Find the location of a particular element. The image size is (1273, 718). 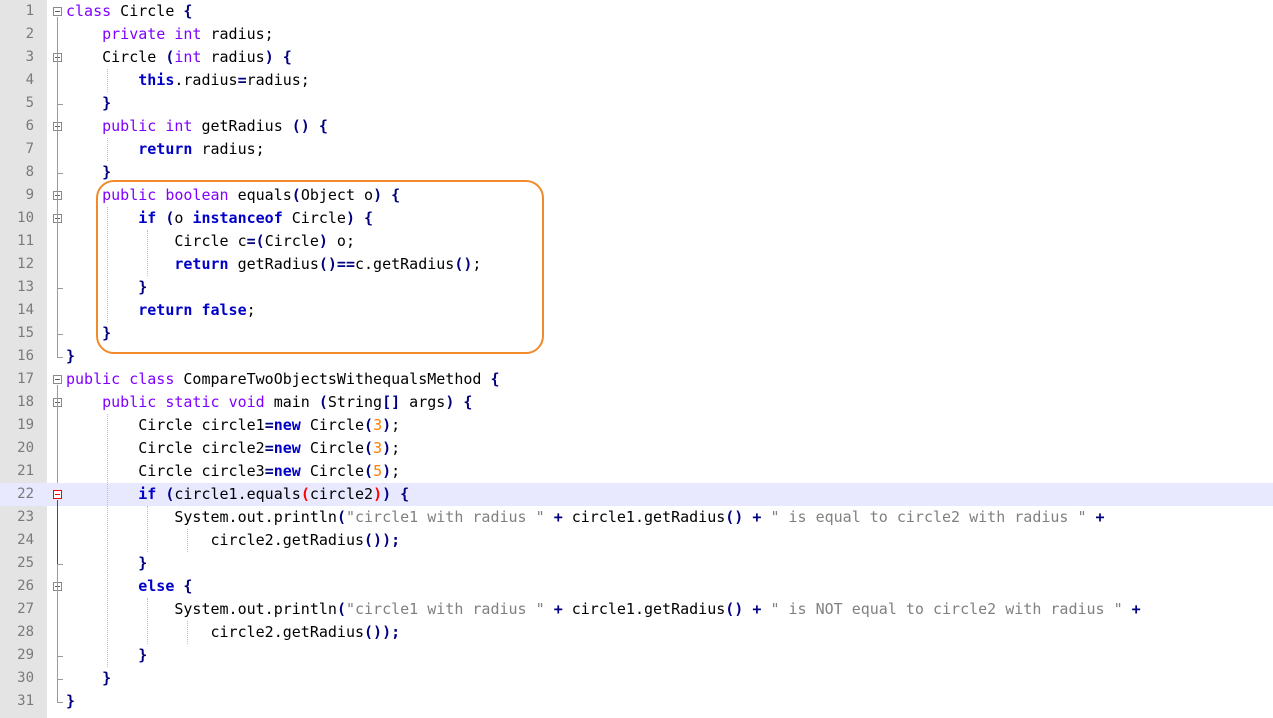

code-text: Circle circle2=new Circle(3); is located at coordinates (233, 448).